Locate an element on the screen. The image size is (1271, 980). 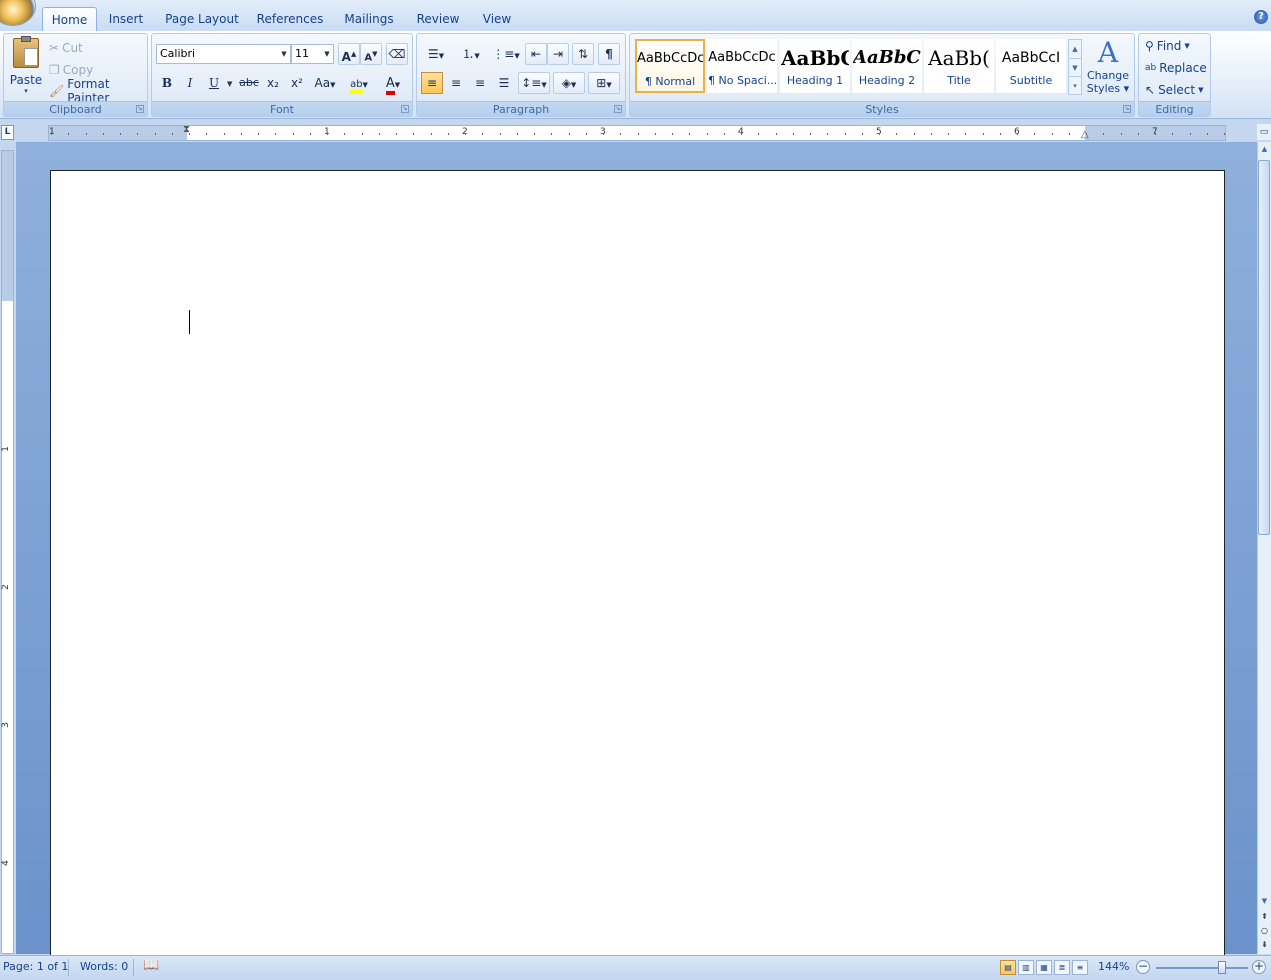
style-normal: AaBbCcDc ¶ Normal is located at coordinates (670, 66).